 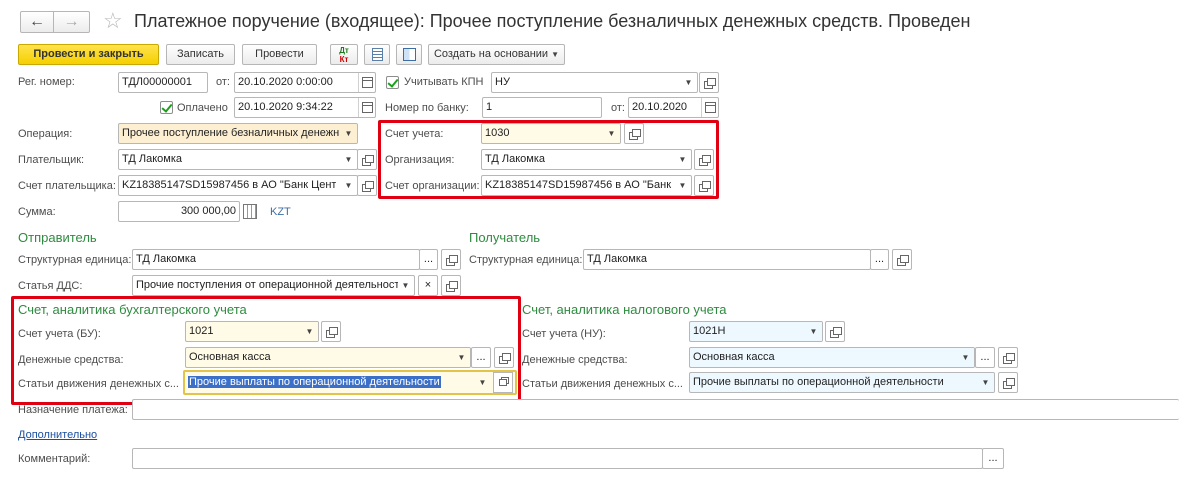 What do you see at coordinates (276, 259) in the screenshot?
I see `sender-unit-field: ТД Лакомка` at bounding box center [276, 259].